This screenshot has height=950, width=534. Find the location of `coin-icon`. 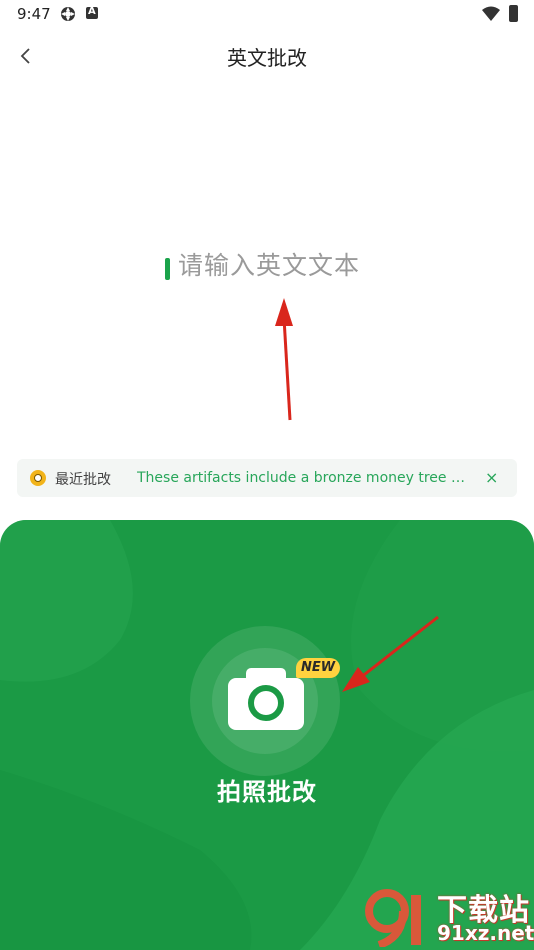

coin-icon is located at coordinates (38, 478).